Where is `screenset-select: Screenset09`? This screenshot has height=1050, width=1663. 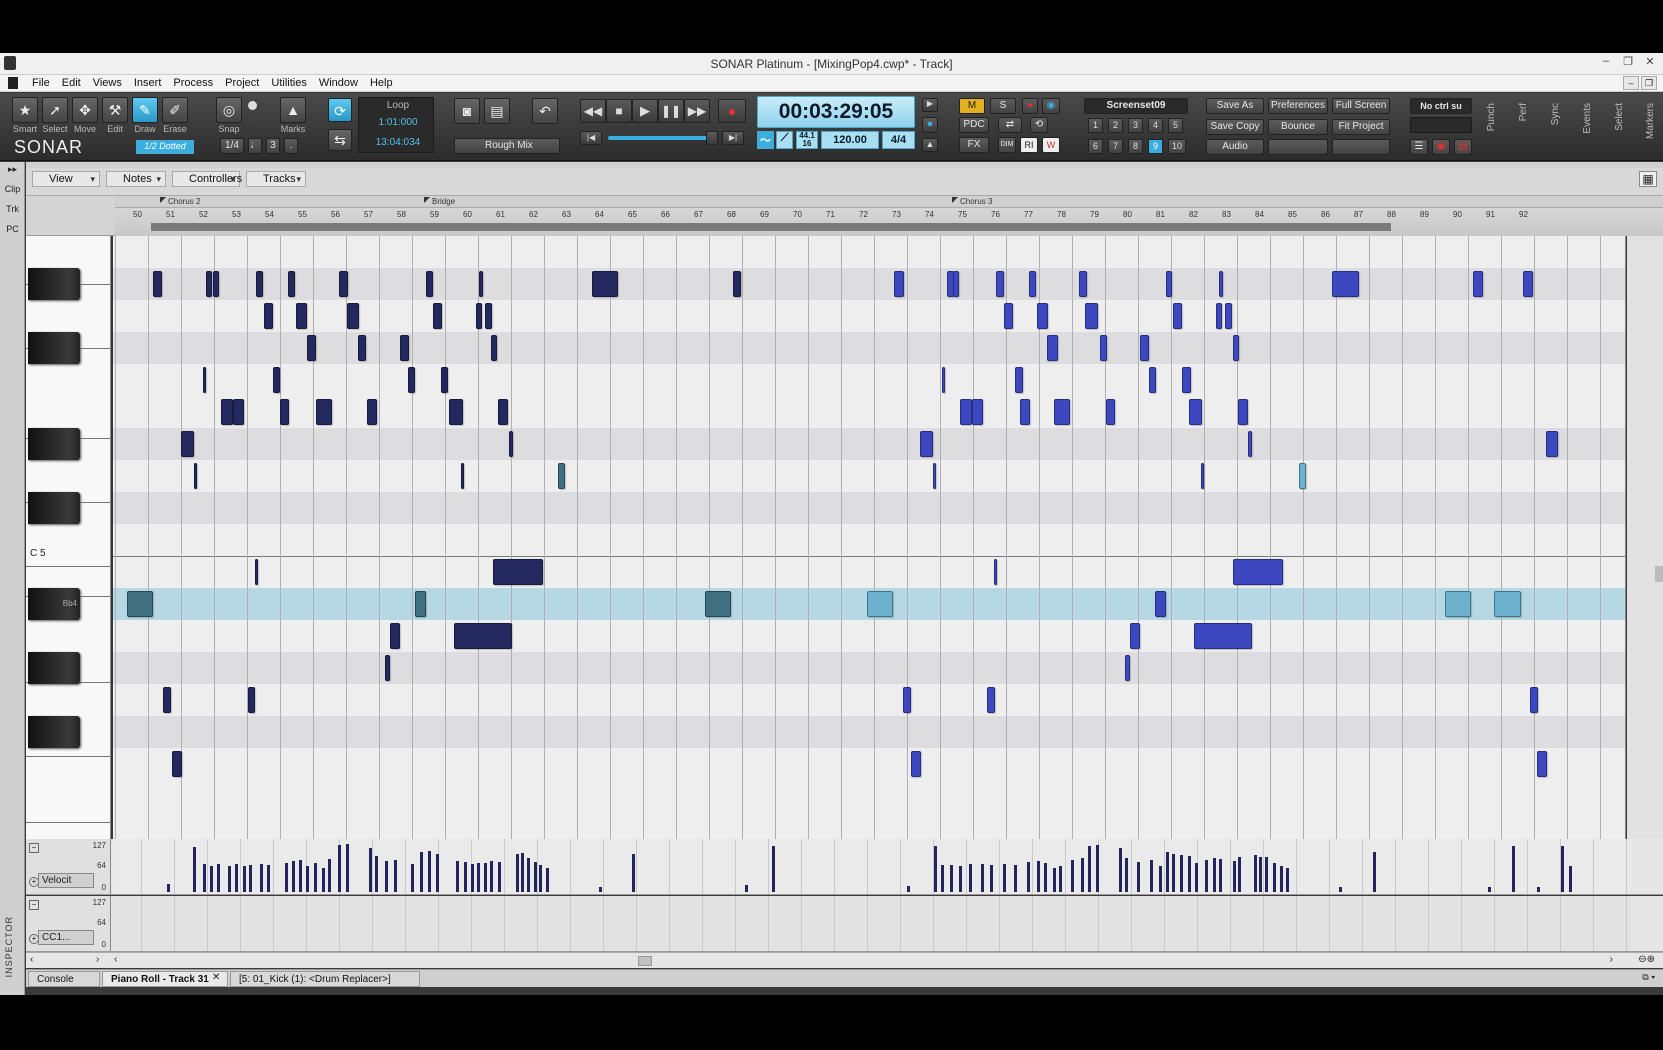 screenset-select: Screenset09 is located at coordinates (1136, 106).